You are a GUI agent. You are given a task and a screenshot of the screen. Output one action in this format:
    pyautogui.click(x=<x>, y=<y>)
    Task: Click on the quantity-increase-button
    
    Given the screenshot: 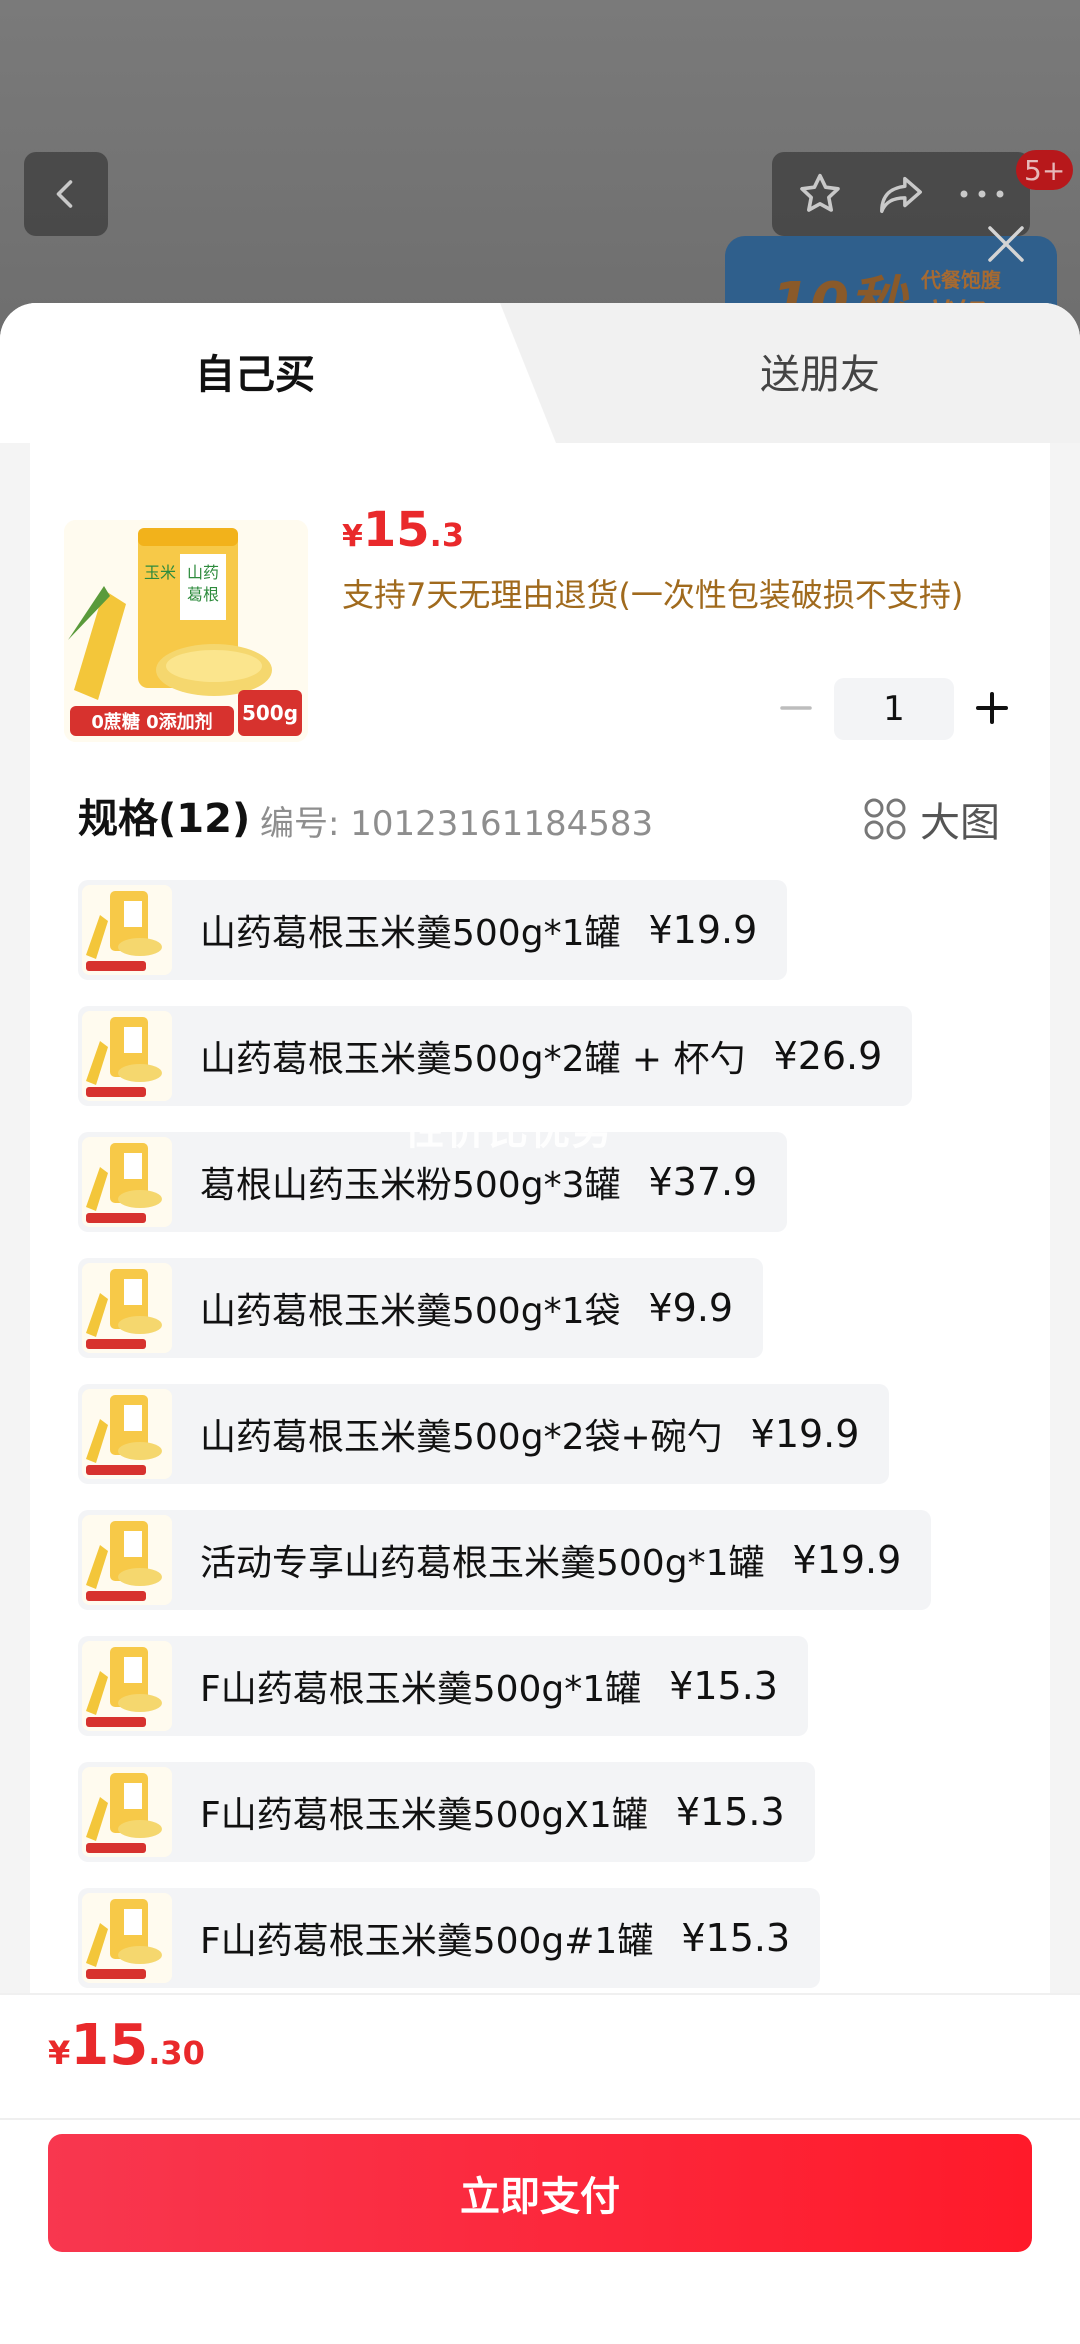 What is the action you would take?
    pyautogui.click(x=992, y=708)
    